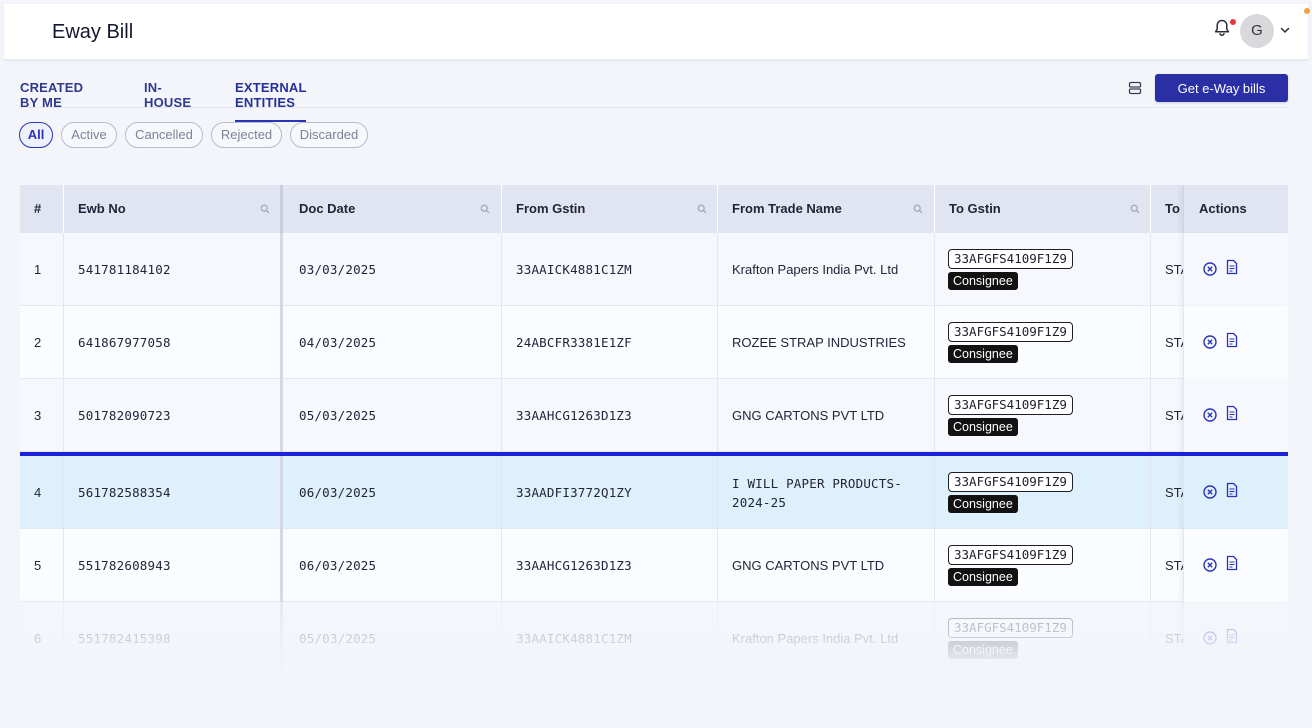 The width and height of the screenshot is (1312, 728). I want to click on from-trade-name: I WILL PAPER PRODUCTS- 2024-25, so click(817, 492).